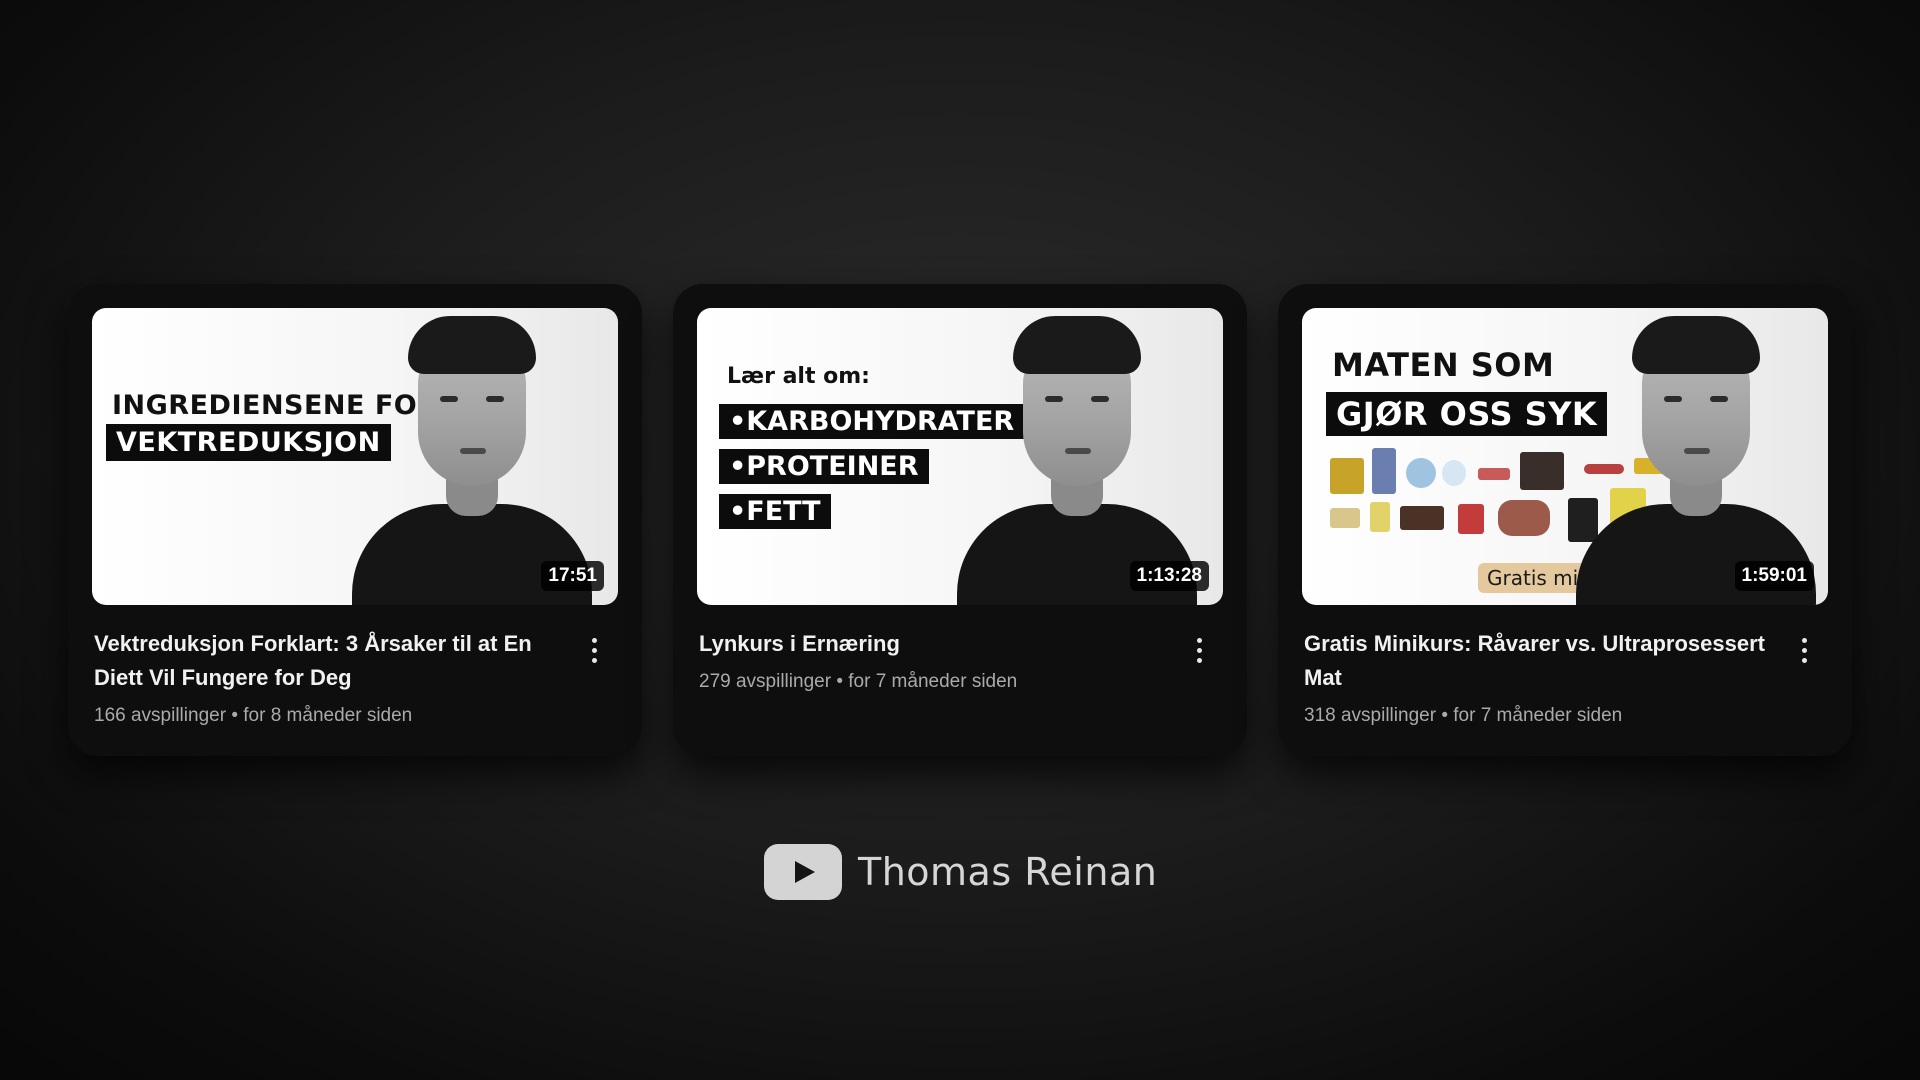  I want to click on video-meta: 166 avspillinger • for 8 måneder siden, so click(326, 716).